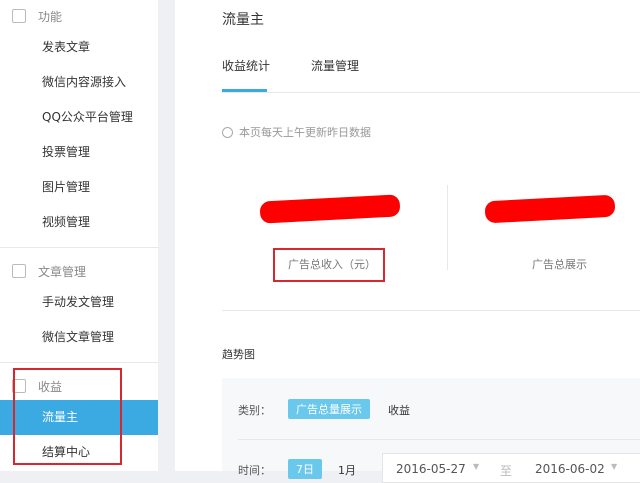 The image size is (640, 483). What do you see at coordinates (62, 271) in the screenshot?
I see `group-label: 文章管理` at bounding box center [62, 271].